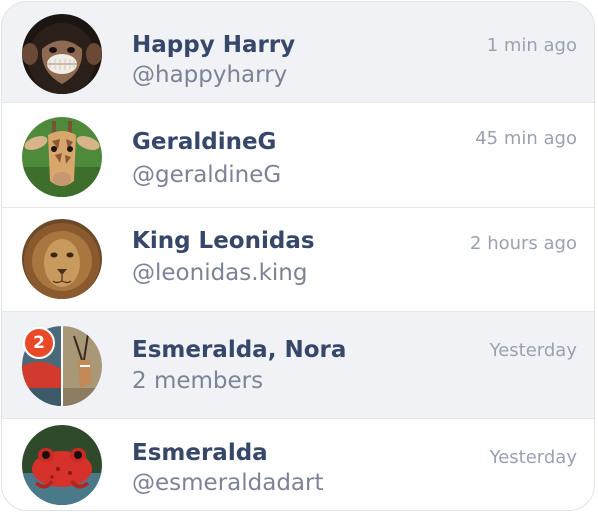  I want to click on chimpanzee-avatar-image, so click(62, 54).